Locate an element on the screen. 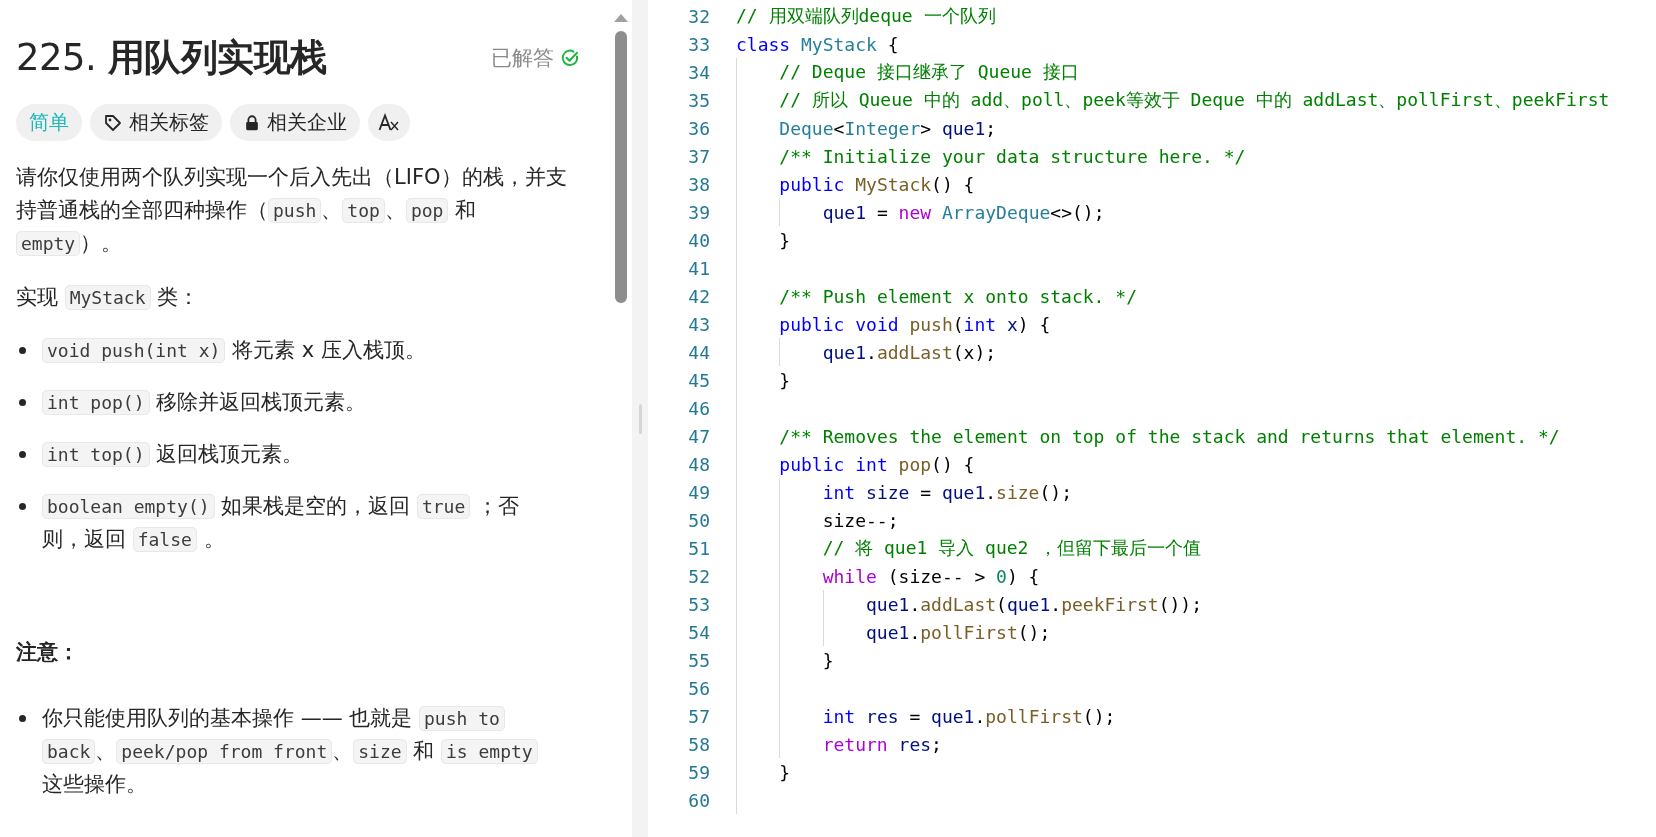  code-line: public int pop() { is located at coordinates (877, 464).